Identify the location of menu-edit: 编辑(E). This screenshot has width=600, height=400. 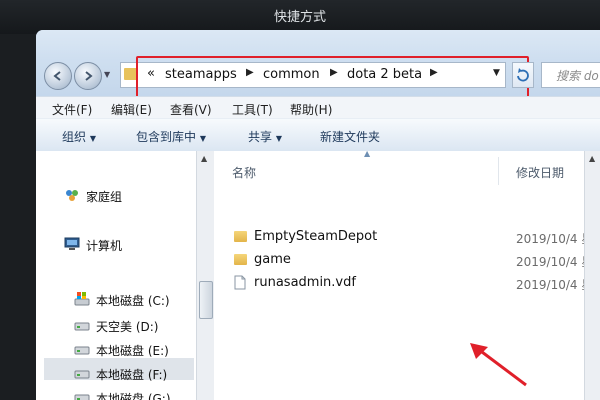
(131, 109).